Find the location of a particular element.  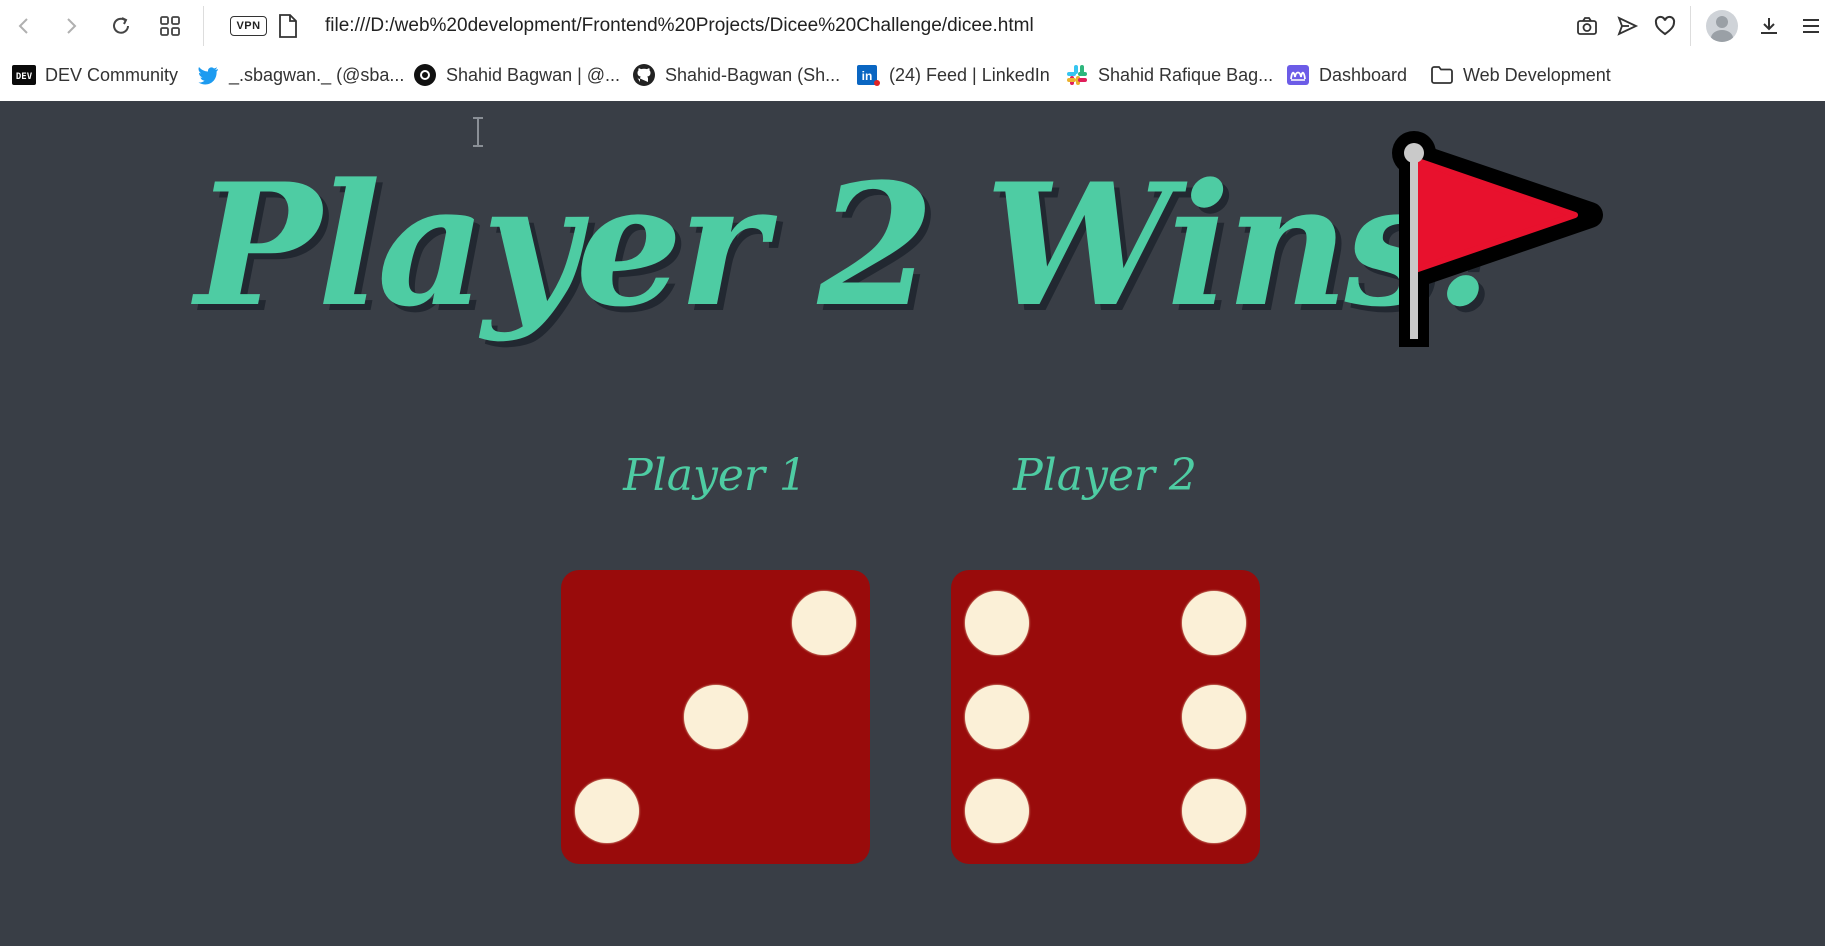

svg-text: DEV is located at coordinates (24, 77).